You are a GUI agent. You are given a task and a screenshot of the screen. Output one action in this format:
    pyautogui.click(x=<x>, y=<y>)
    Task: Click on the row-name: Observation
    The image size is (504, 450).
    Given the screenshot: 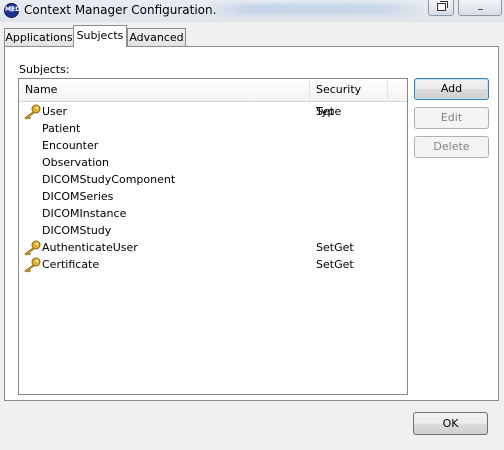 What is the action you would take?
    pyautogui.click(x=75, y=162)
    